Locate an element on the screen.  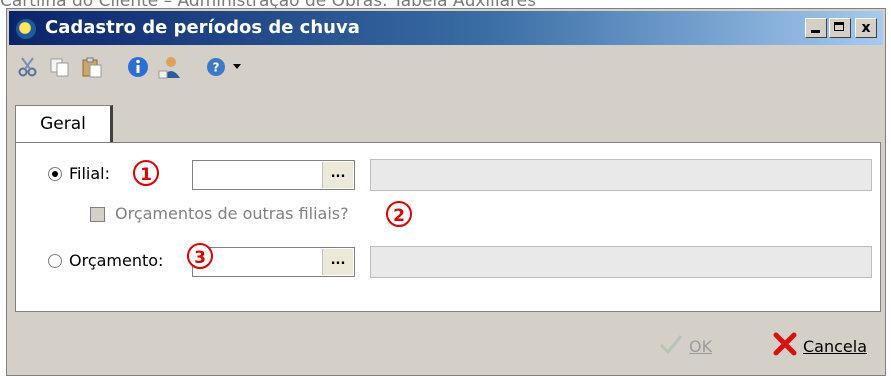
help-icon: ? is located at coordinates (216, 67).